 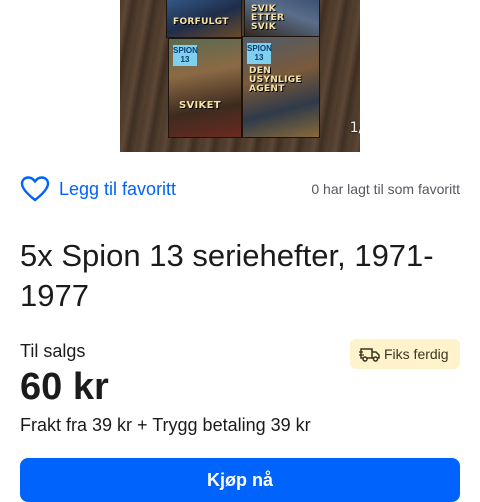 I want to click on magazine-cover-4: SPION 13 DEN USYNLIGE AGENT, so click(x=281, y=87).